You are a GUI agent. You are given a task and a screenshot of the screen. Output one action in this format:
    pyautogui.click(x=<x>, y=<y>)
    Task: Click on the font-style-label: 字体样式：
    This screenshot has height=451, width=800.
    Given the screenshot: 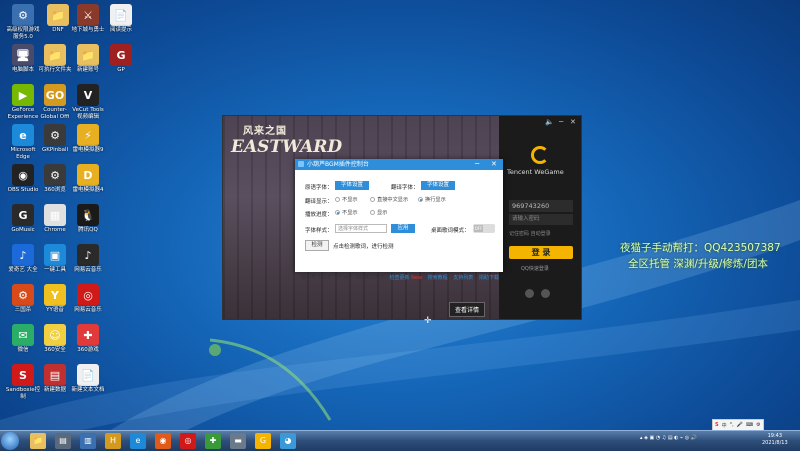 What is the action you would take?
    pyautogui.click(x=319, y=231)
    